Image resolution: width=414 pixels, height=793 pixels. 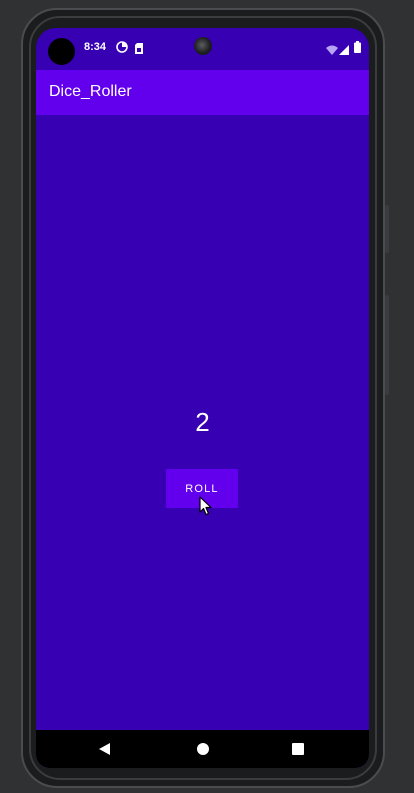 What do you see at coordinates (387, 345) in the screenshot?
I see `volume-button` at bounding box center [387, 345].